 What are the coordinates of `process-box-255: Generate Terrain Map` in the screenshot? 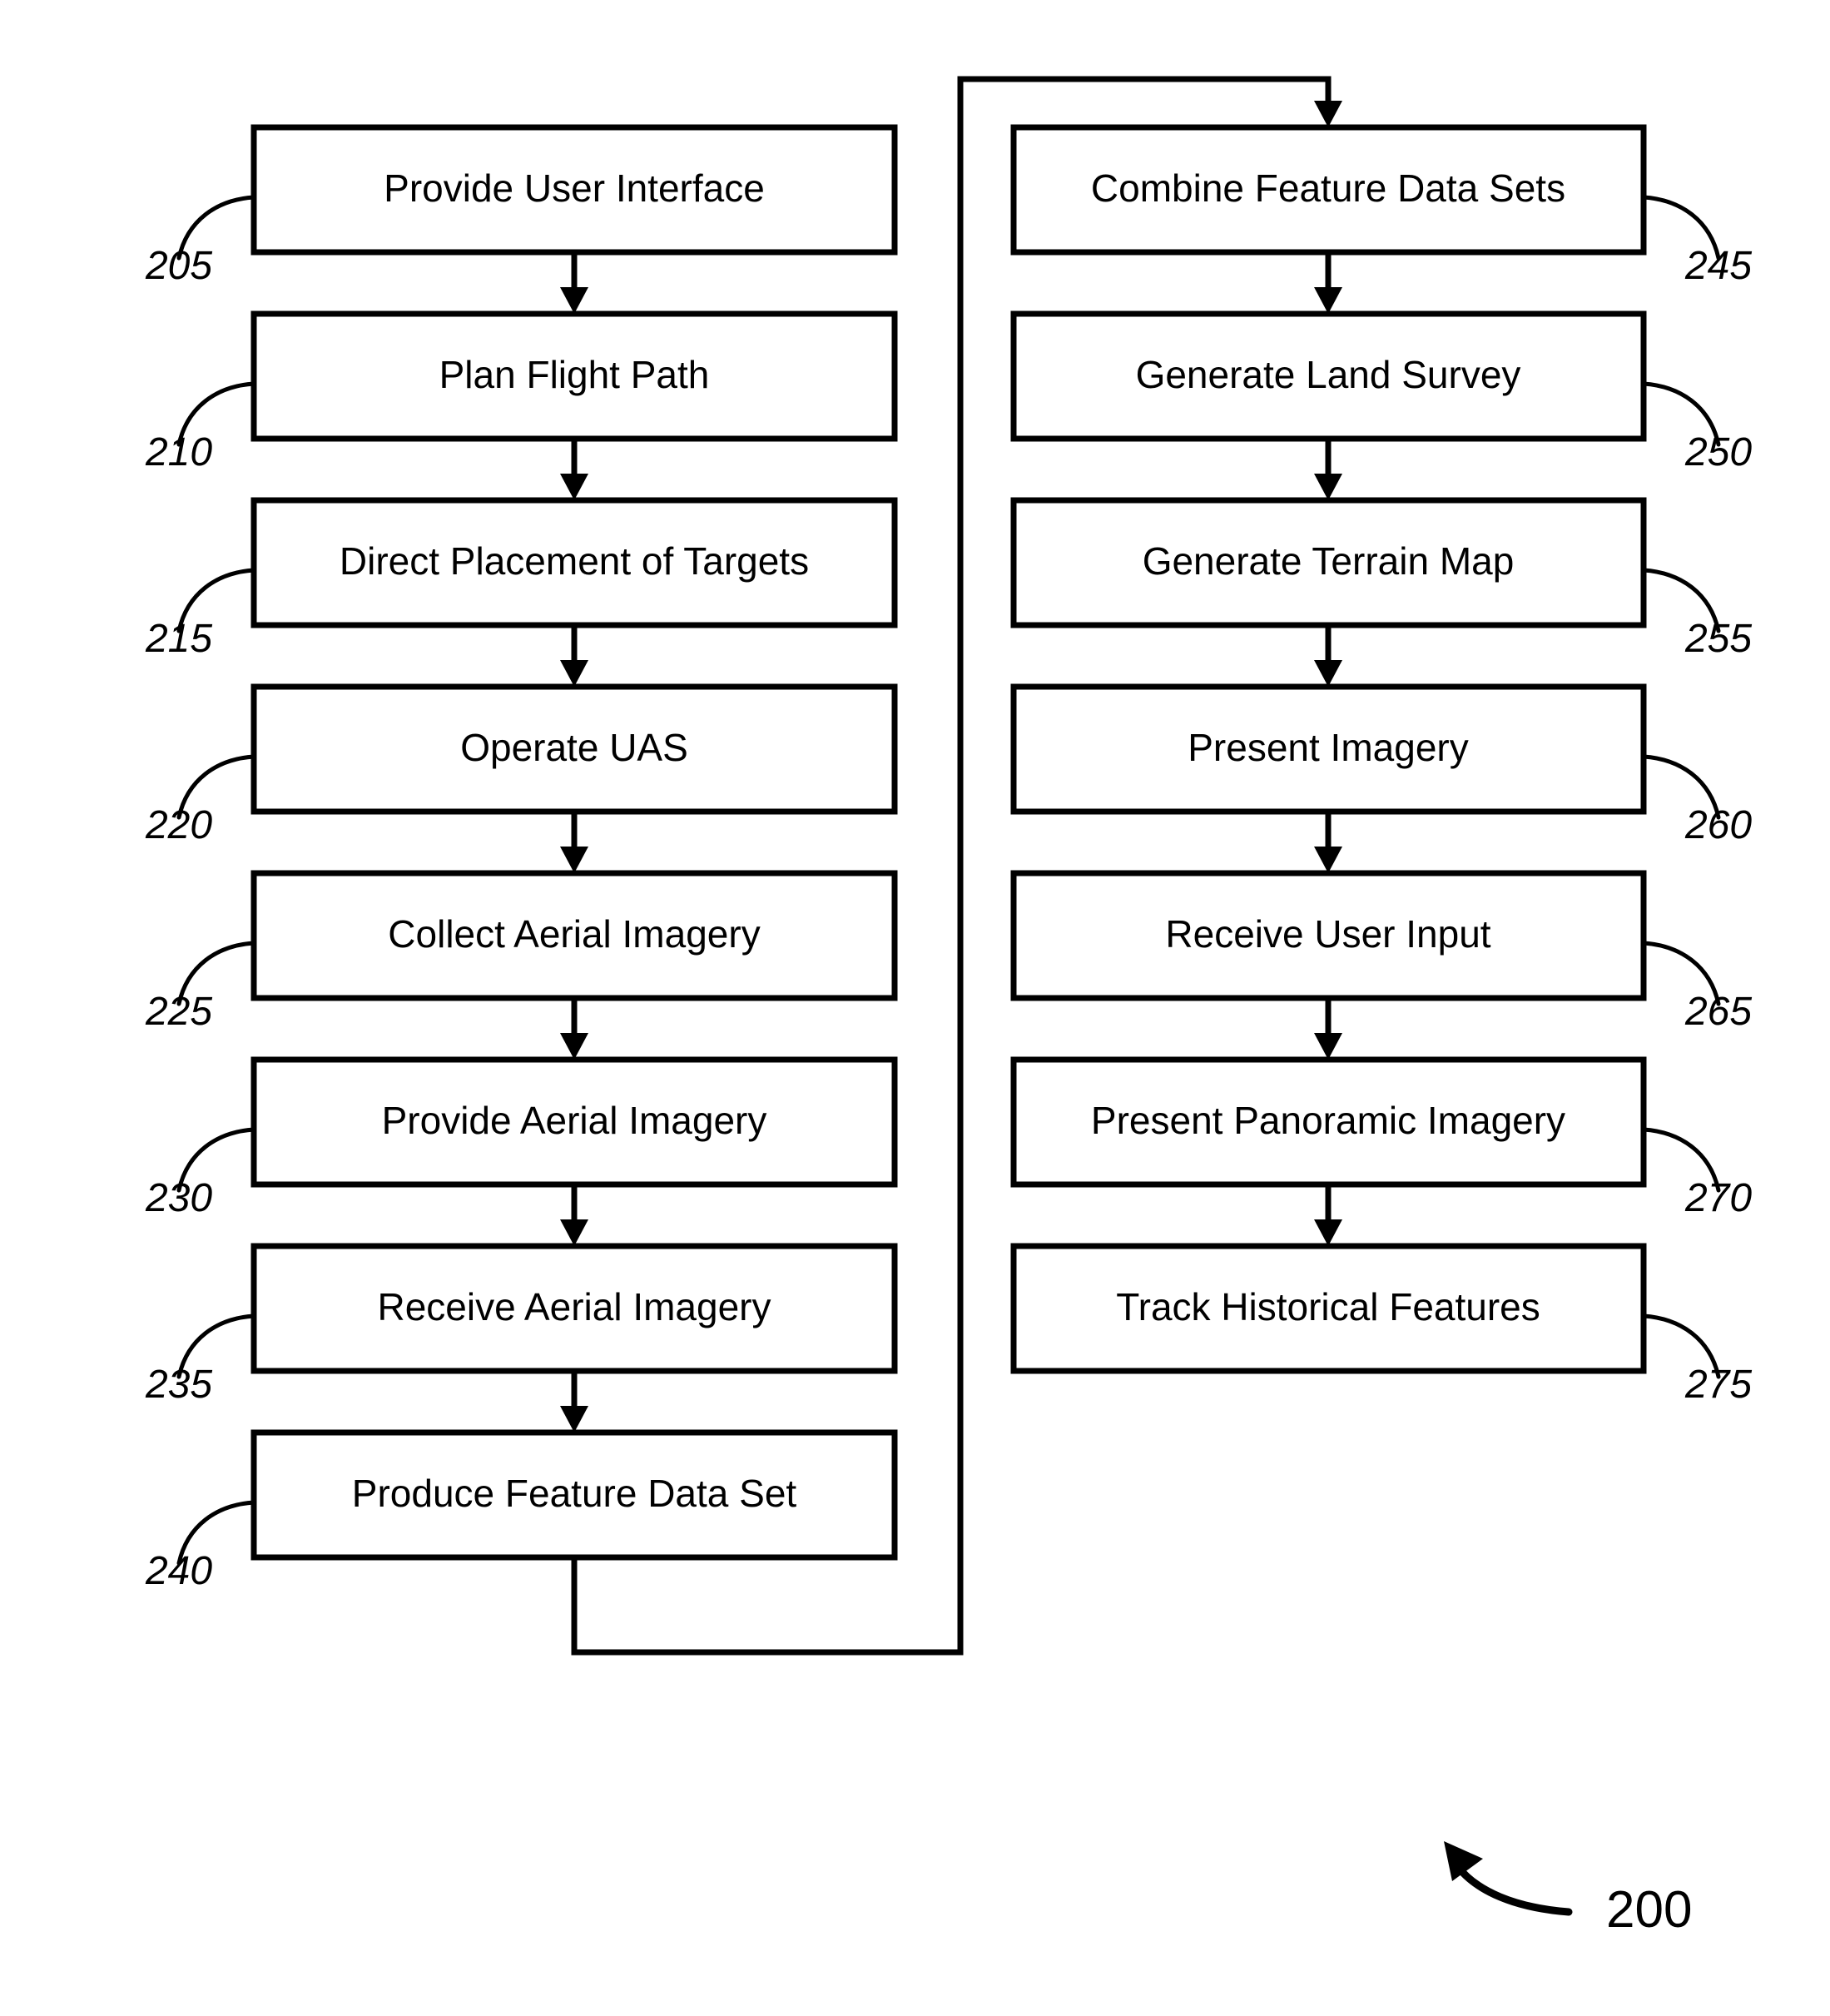 It's located at (1328, 562).